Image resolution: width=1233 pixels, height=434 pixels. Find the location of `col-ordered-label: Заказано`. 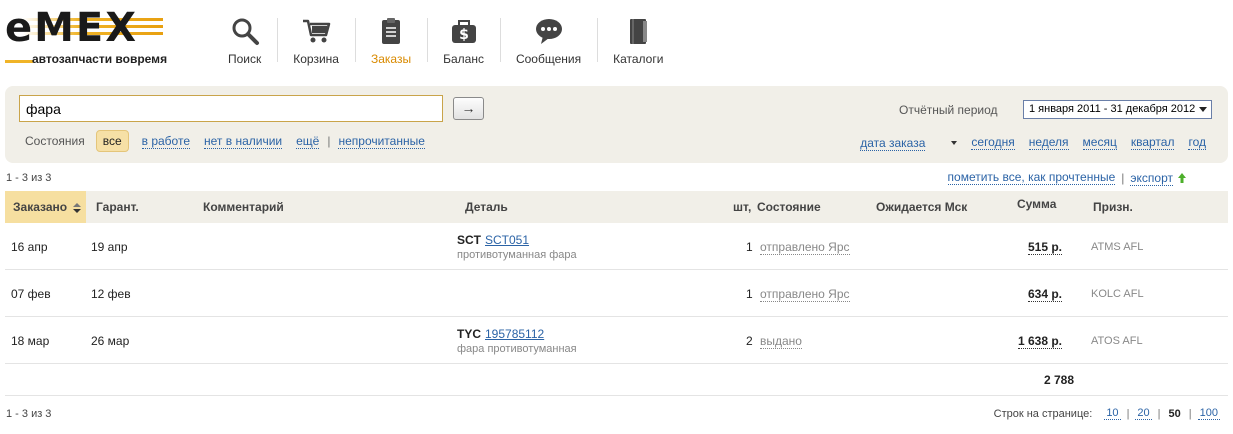

col-ordered-label: Заказано is located at coordinates (40, 207).